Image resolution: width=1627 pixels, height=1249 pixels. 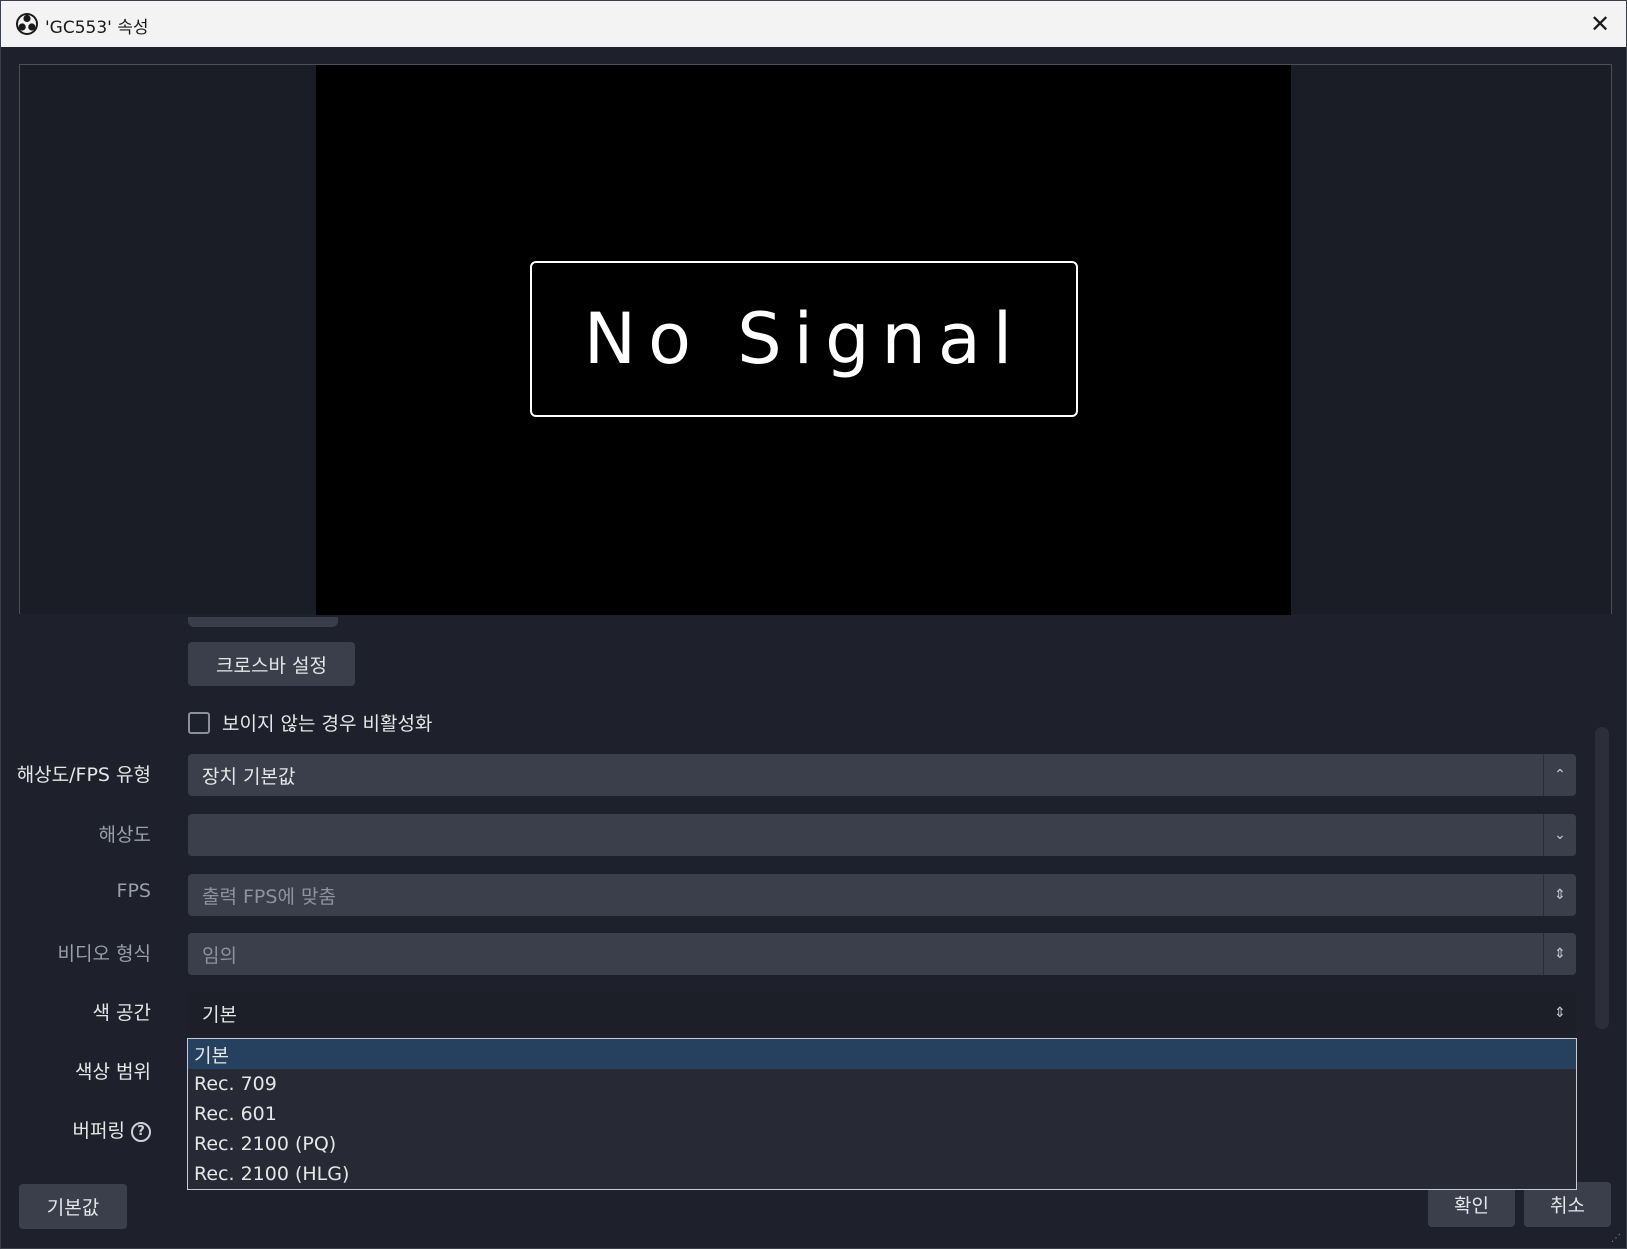 I want to click on no-signal-frame: No Signal, so click(x=804, y=339).